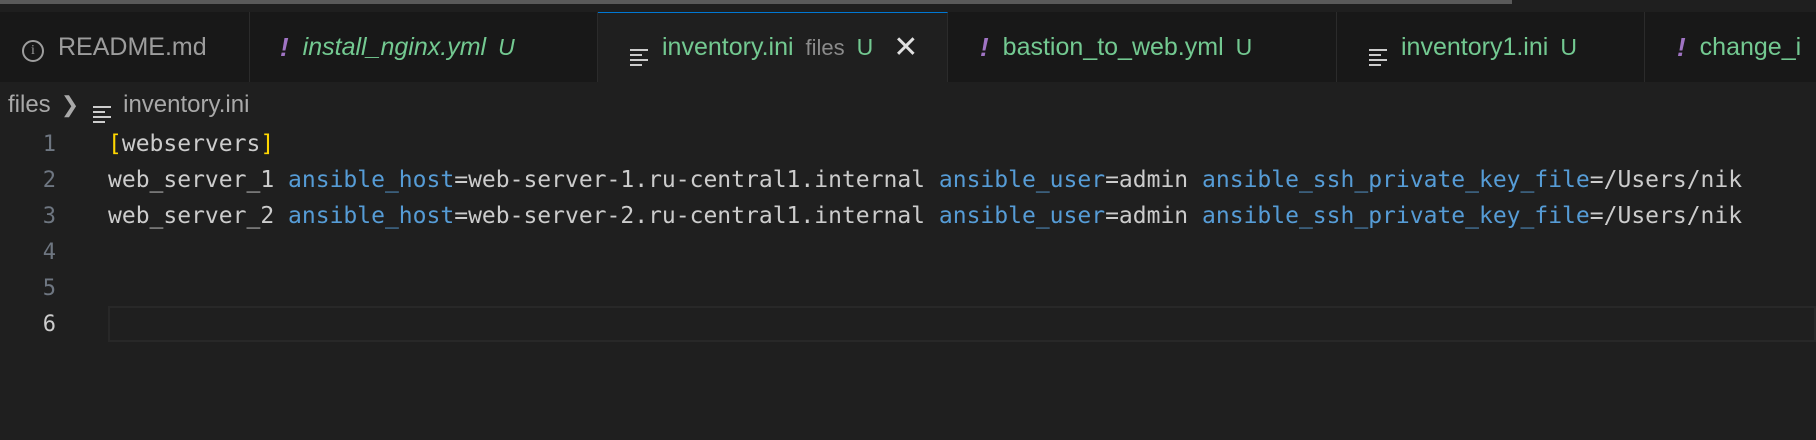 This screenshot has height=440, width=1816. Describe the element at coordinates (49, 324) in the screenshot. I see `line-number: 6` at that location.